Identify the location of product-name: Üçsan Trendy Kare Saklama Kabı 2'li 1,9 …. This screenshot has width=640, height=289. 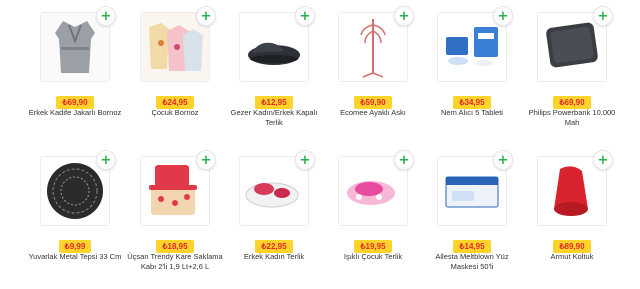
(175, 262).